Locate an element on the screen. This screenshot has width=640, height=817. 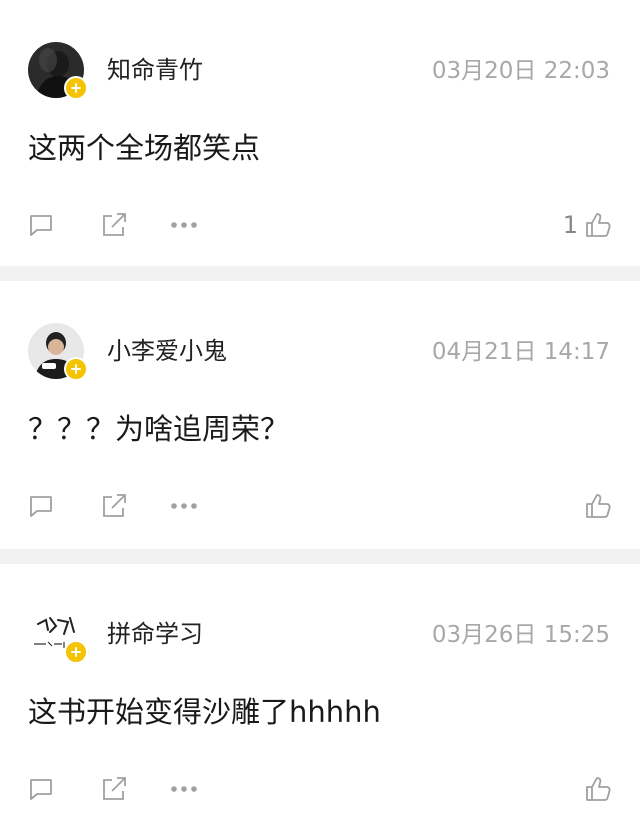
username: 知命青竹 is located at coordinates (155, 70).